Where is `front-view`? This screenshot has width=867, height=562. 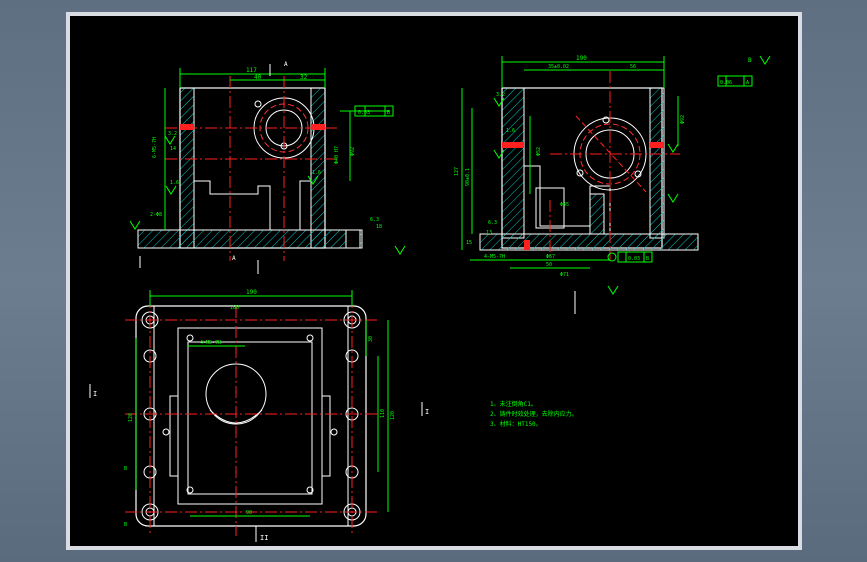 front-view is located at coordinates (267, 169).